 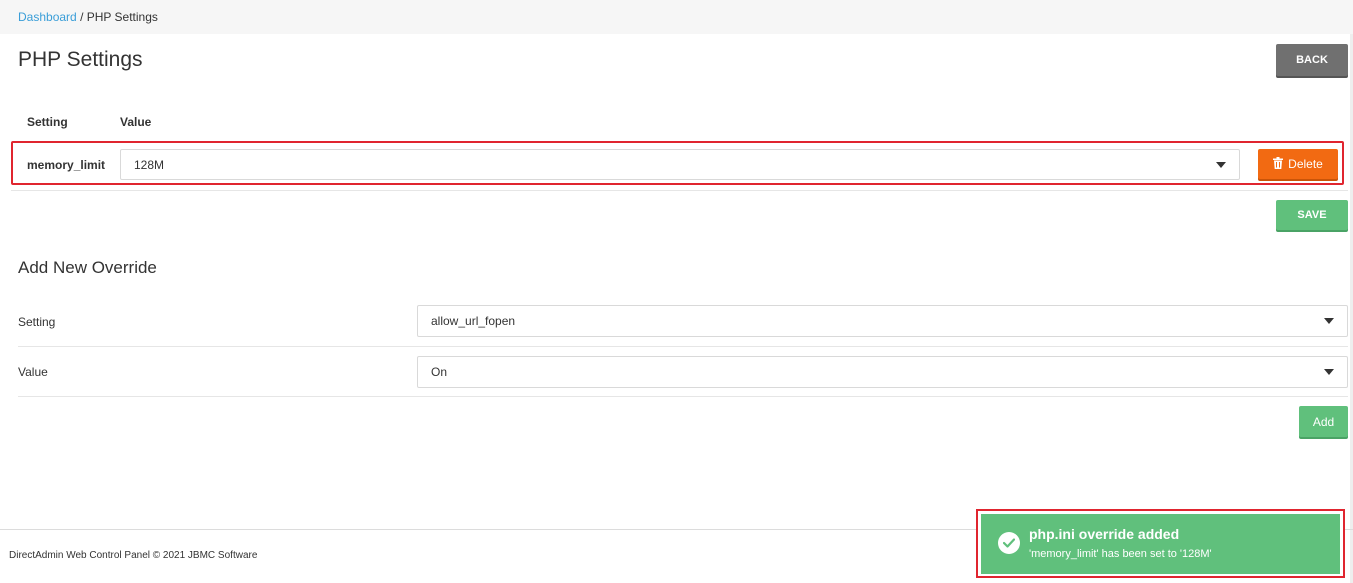 What do you see at coordinates (37, 322) in the screenshot?
I see `new-setting-label: Setting` at bounding box center [37, 322].